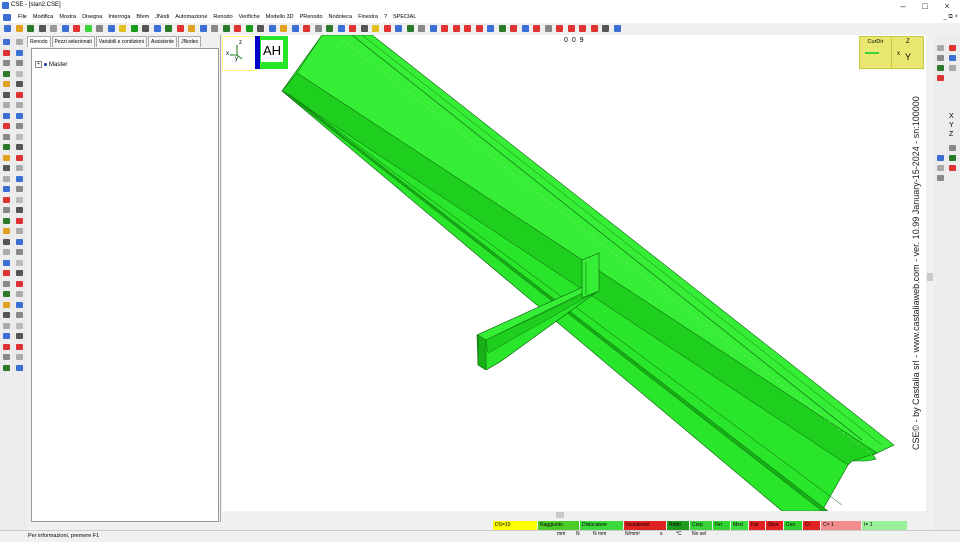 This screenshot has width=960, height=542. What do you see at coordinates (385, 17) in the screenshot?
I see `menu-item-: ?` at bounding box center [385, 17].